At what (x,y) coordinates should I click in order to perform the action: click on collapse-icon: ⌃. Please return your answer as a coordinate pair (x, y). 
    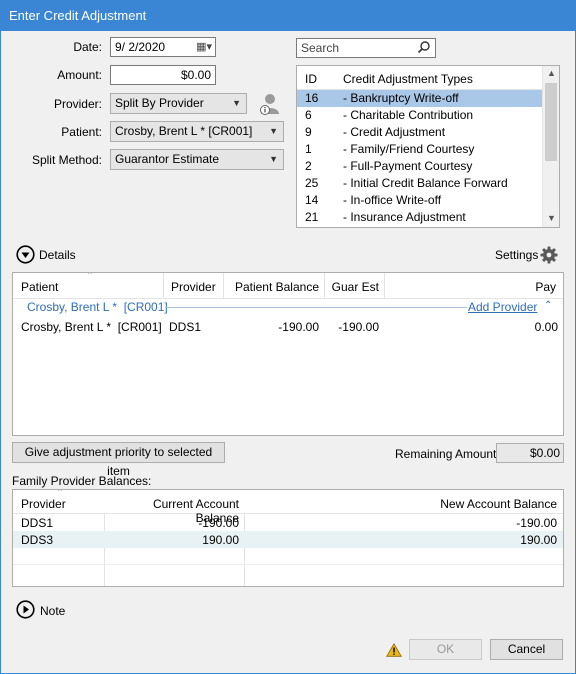
    Looking at the image, I should click on (548, 305).